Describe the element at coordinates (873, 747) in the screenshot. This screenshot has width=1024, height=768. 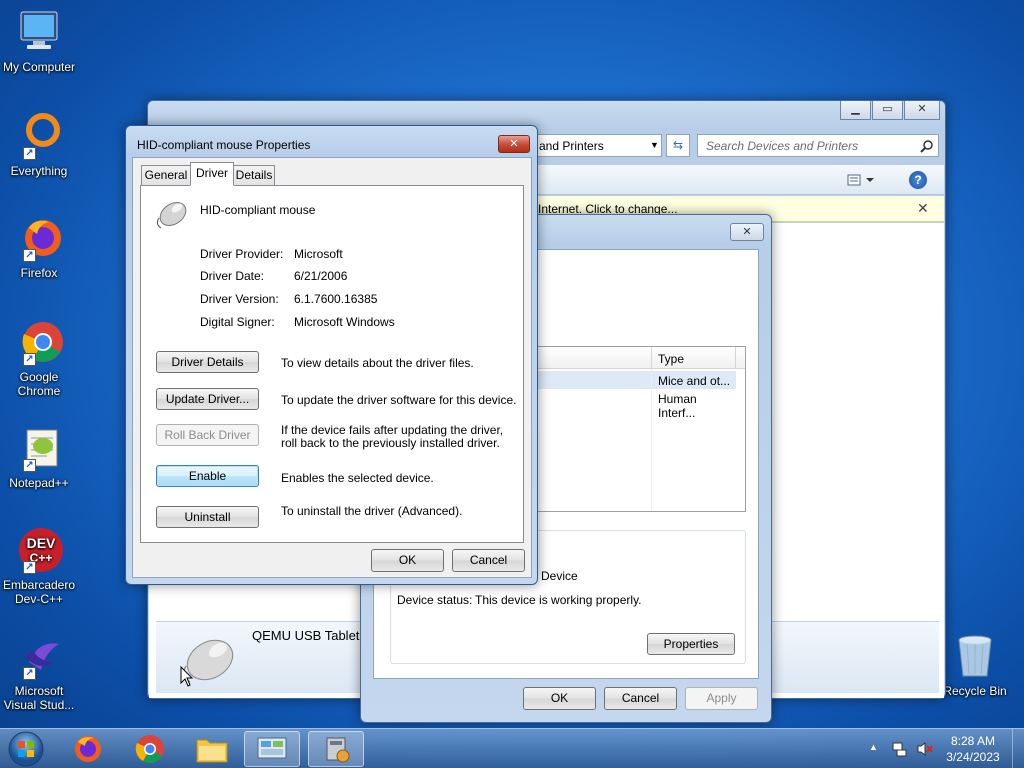
I see `show-hidden-icons-button: ▲` at that location.